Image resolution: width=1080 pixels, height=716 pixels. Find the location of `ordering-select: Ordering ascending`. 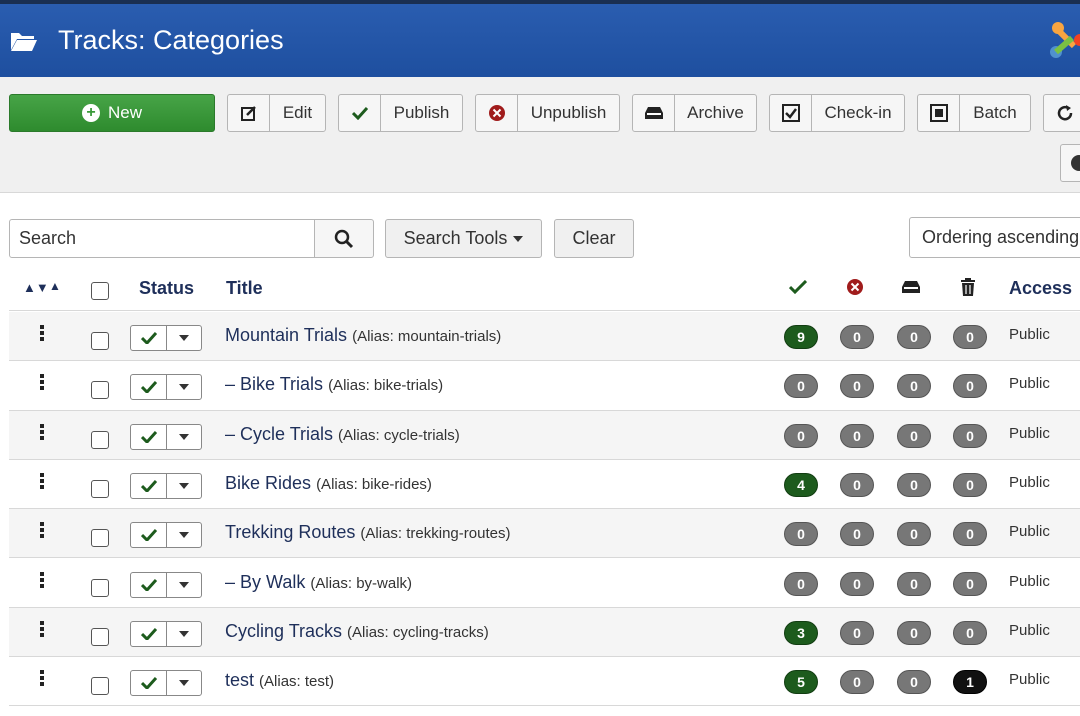

ordering-select: Ordering ascending is located at coordinates (994, 237).